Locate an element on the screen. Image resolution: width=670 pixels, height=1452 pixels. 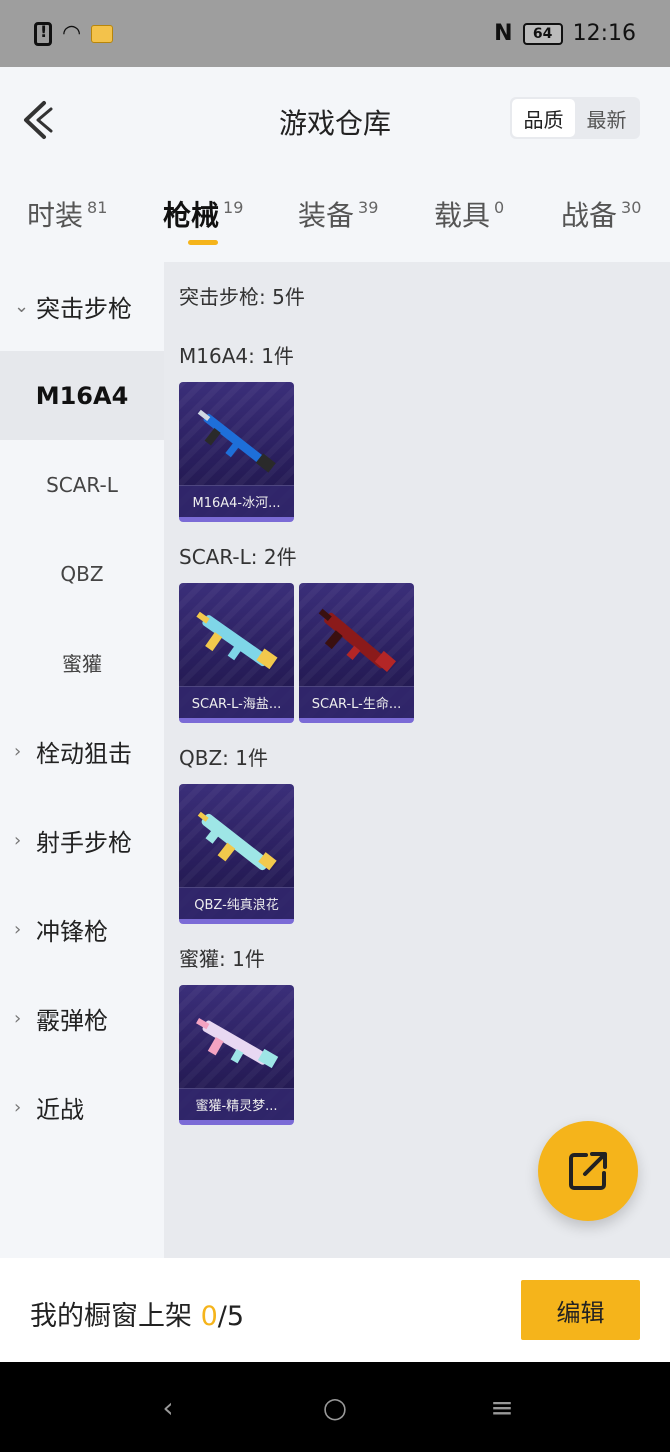
tab-equipment: 装备 39 is located at coordinates (338, 214).